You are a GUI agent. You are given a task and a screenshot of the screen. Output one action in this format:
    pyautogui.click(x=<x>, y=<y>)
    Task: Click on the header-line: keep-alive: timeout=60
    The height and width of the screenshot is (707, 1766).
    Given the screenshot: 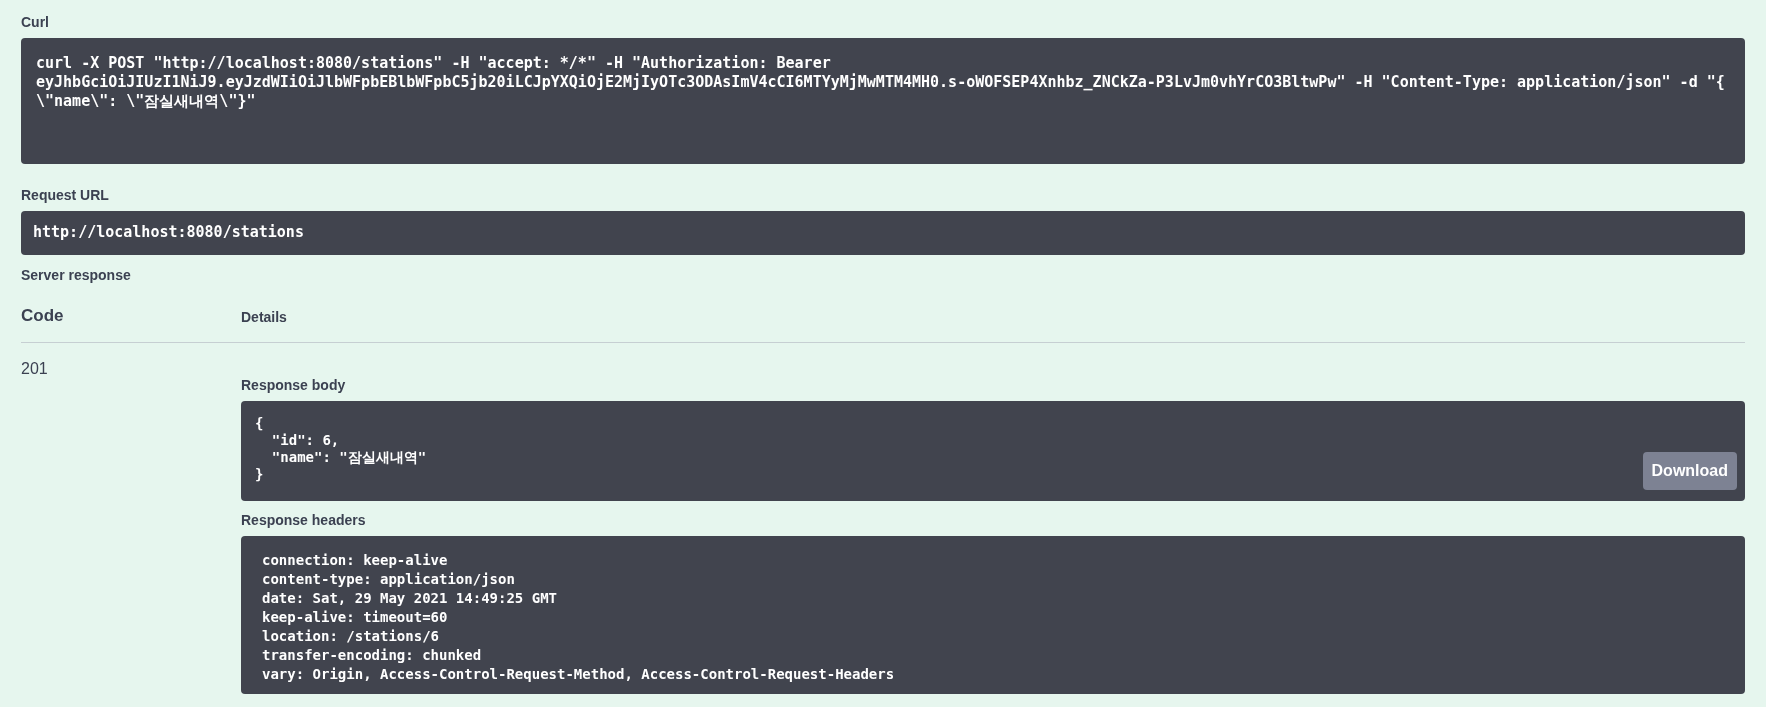 What is the action you would take?
    pyautogui.click(x=355, y=617)
    